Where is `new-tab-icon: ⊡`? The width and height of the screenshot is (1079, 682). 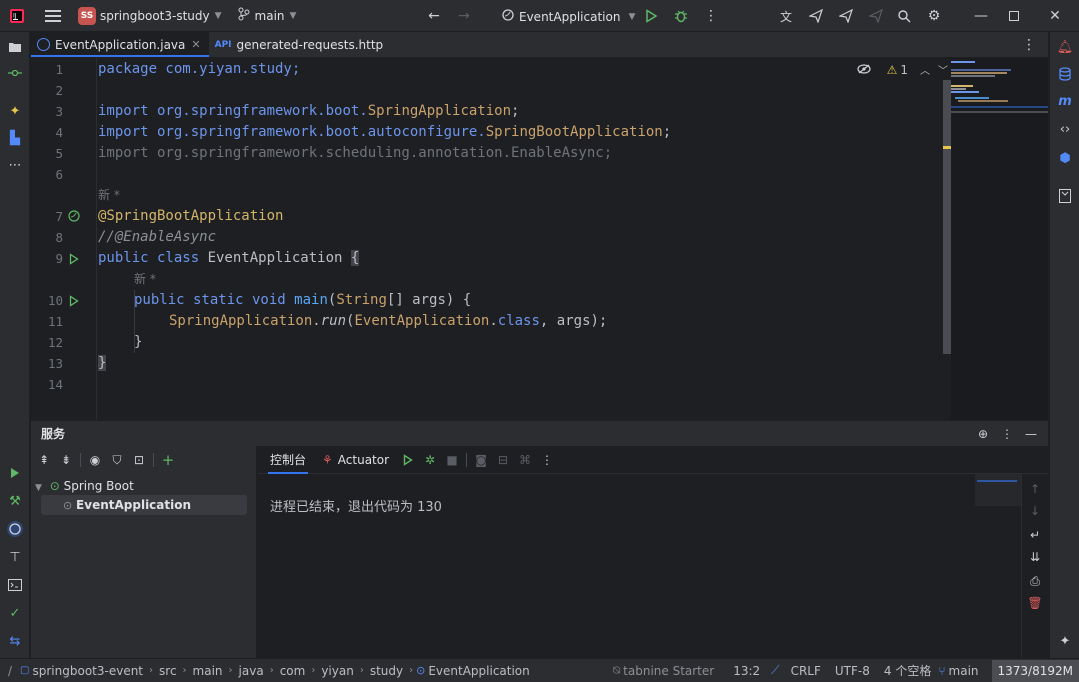
new-tab-icon: ⊡ is located at coordinates (139, 460).